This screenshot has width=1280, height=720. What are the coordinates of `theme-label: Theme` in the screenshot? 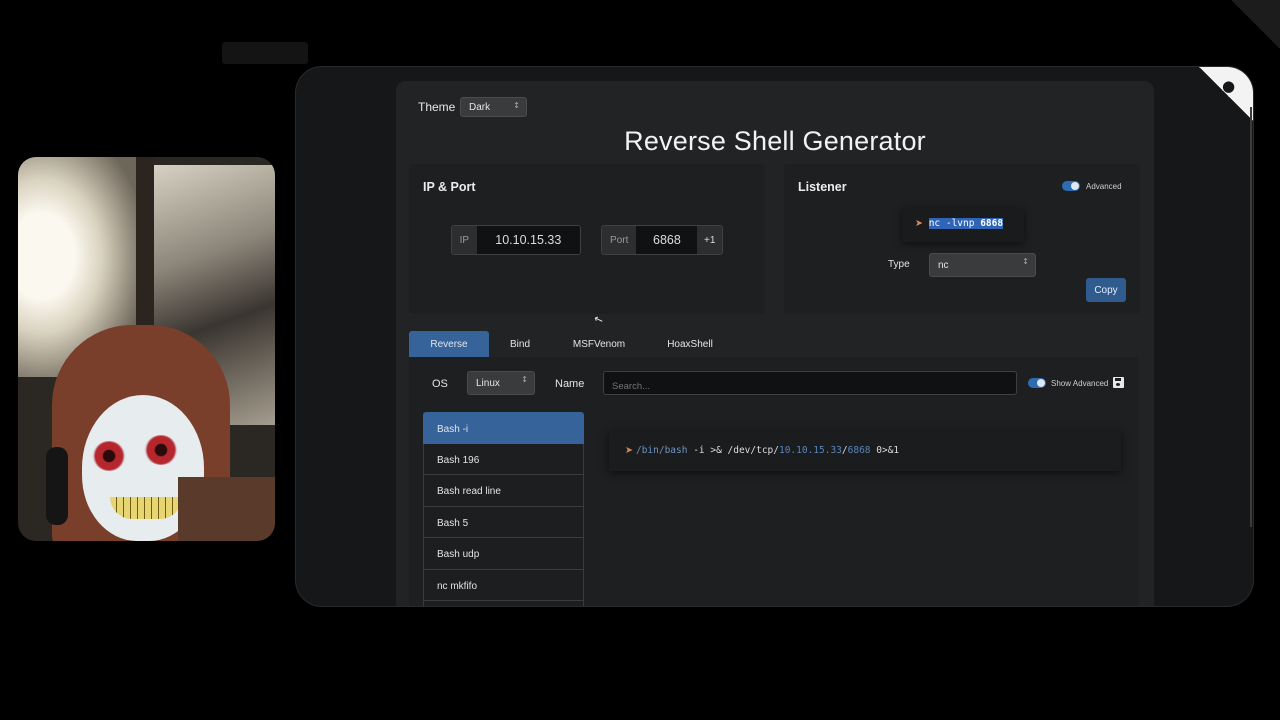 It's located at (437, 107).